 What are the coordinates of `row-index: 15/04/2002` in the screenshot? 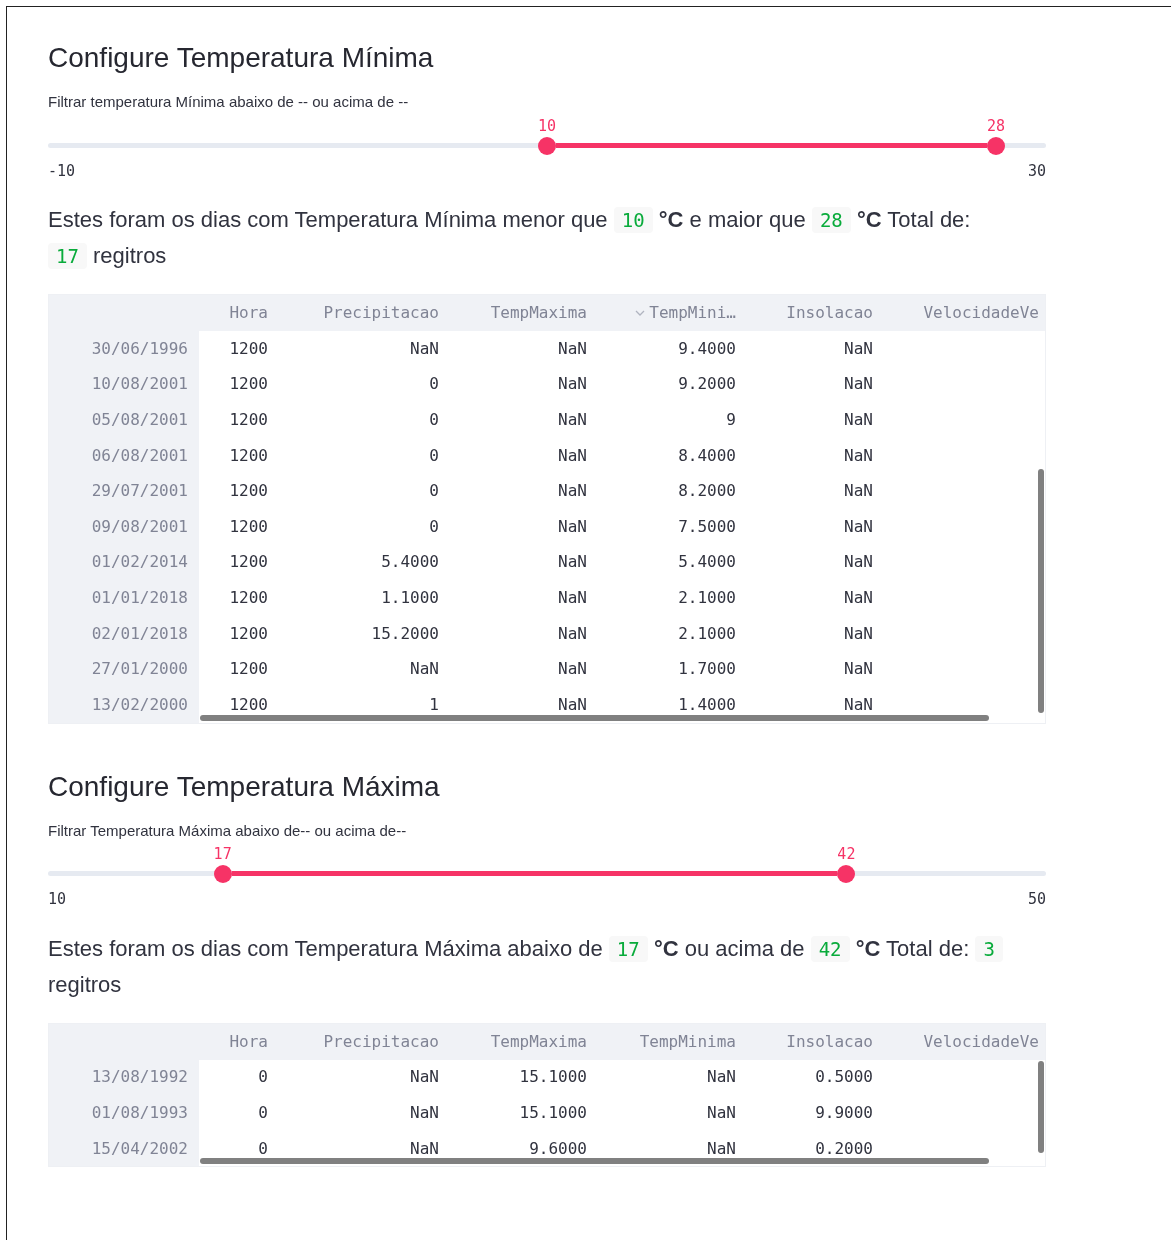 It's located at (124, 1148).